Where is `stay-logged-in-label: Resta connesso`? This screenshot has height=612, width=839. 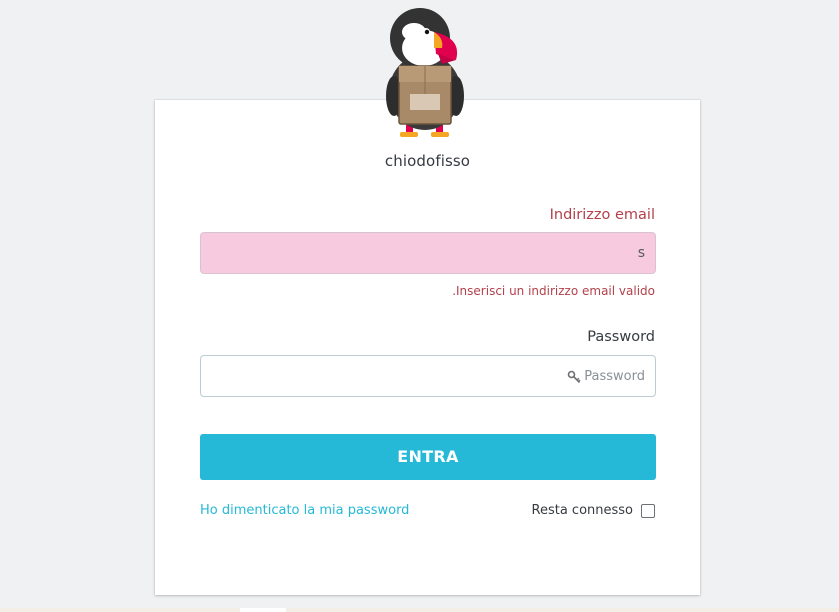 stay-logged-in-label: Resta connesso is located at coordinates (582, 510).